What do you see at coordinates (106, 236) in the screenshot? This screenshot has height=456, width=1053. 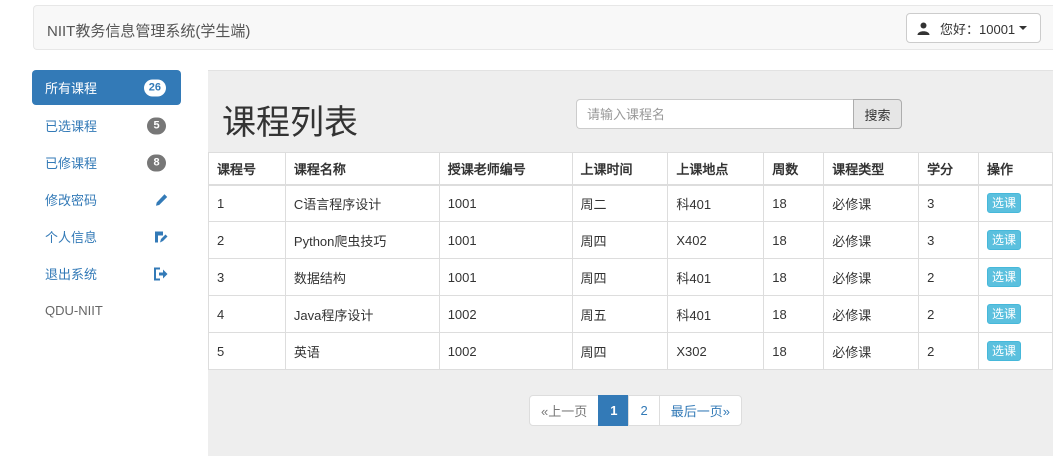 I see `sidebar-item-personal-info: 个人信息` at bounding box center [106, 236].